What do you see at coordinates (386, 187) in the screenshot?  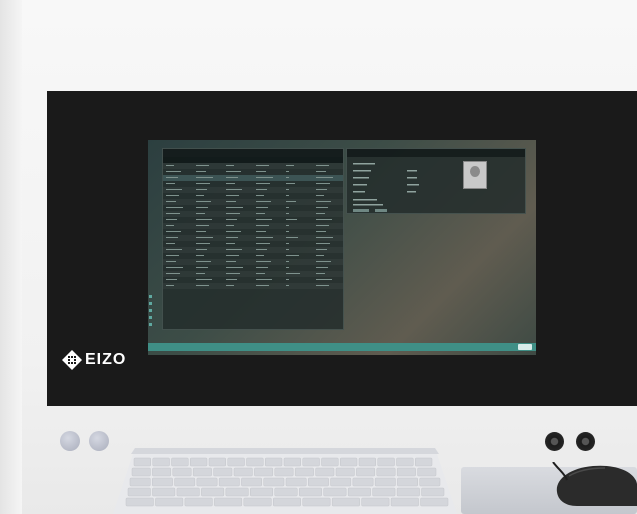 I see `detail-fields` at bounding box center [386, 187].